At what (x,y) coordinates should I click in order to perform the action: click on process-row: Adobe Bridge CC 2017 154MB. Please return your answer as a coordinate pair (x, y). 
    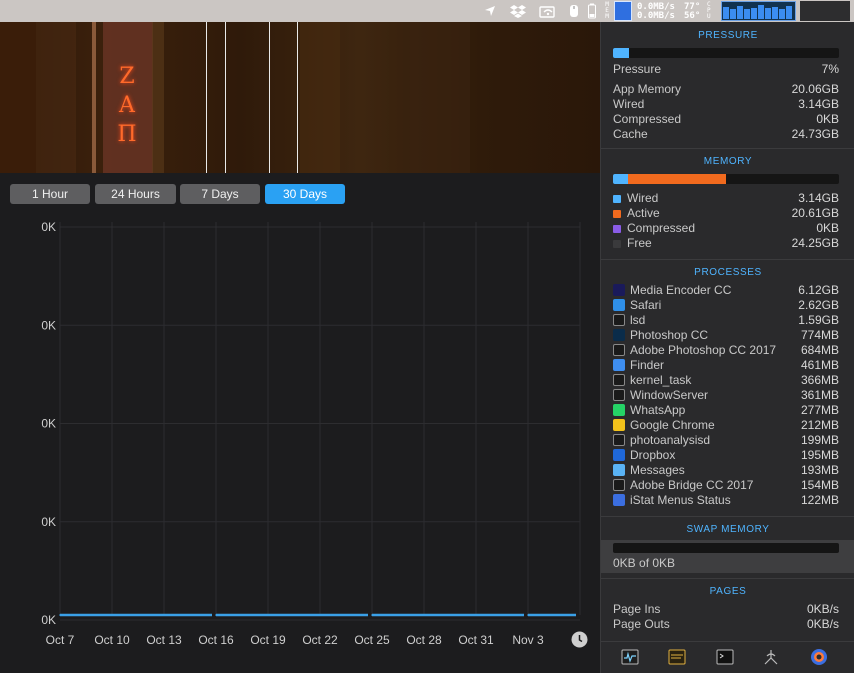
    Looking at the image, I should click on (726, 485).